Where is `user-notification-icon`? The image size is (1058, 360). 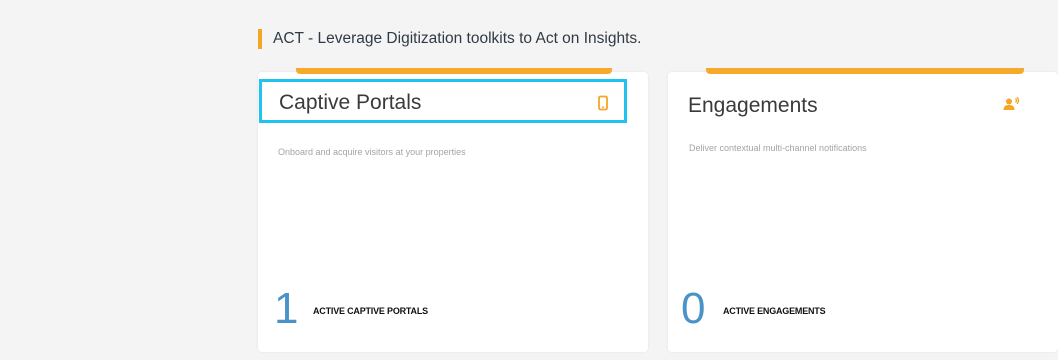
user-notification-icon is located at coordinates (1011, 104).